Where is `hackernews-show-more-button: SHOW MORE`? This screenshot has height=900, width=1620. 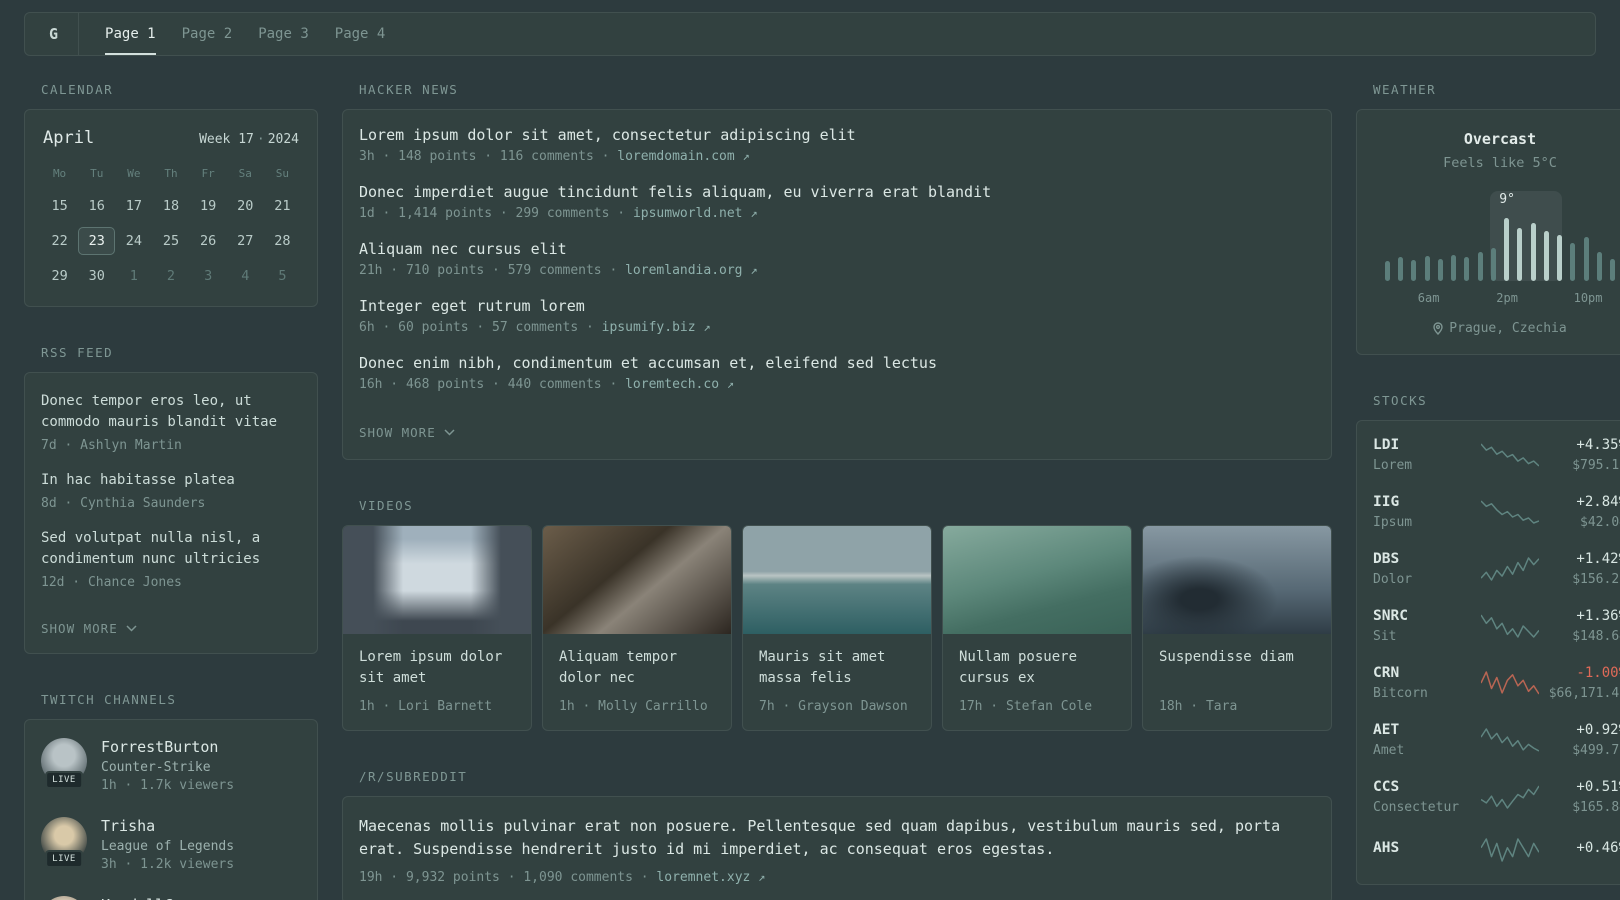 hackernews-show-more-button: SHOW MORE is located at coordinates (407, 432).